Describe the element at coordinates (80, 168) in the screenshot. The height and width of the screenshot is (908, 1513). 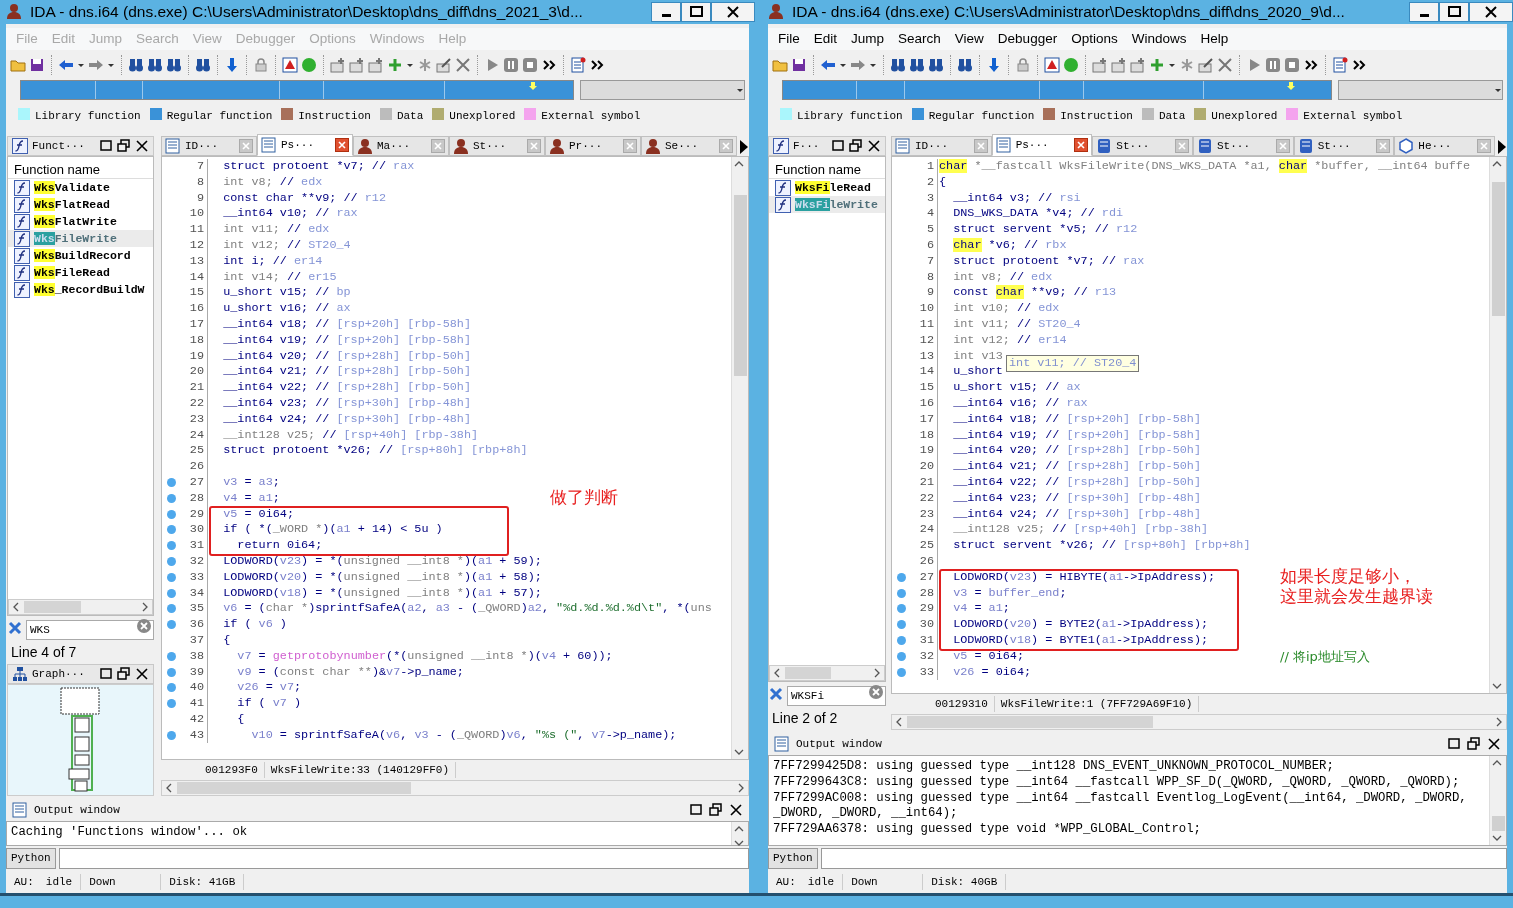
I see `column-header: Function name` at that location.